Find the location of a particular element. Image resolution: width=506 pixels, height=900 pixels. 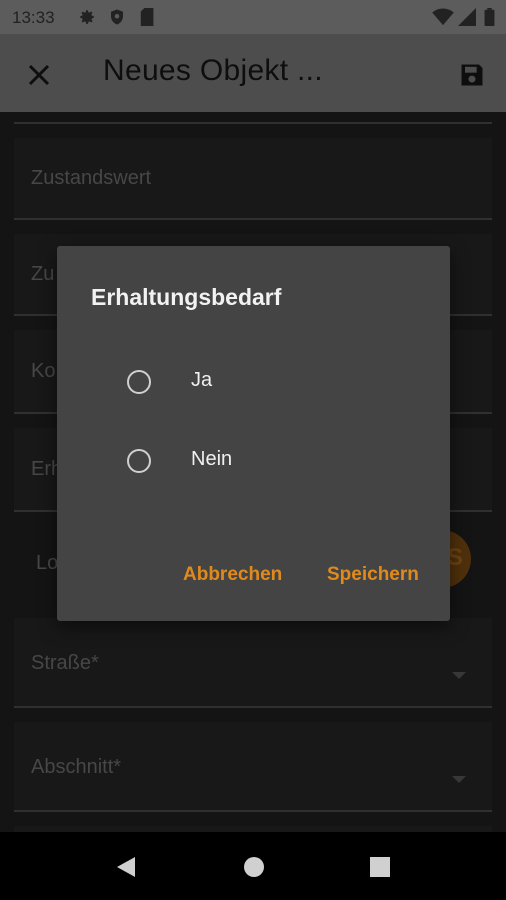

signal-icon is located at coordinates (467, 17).